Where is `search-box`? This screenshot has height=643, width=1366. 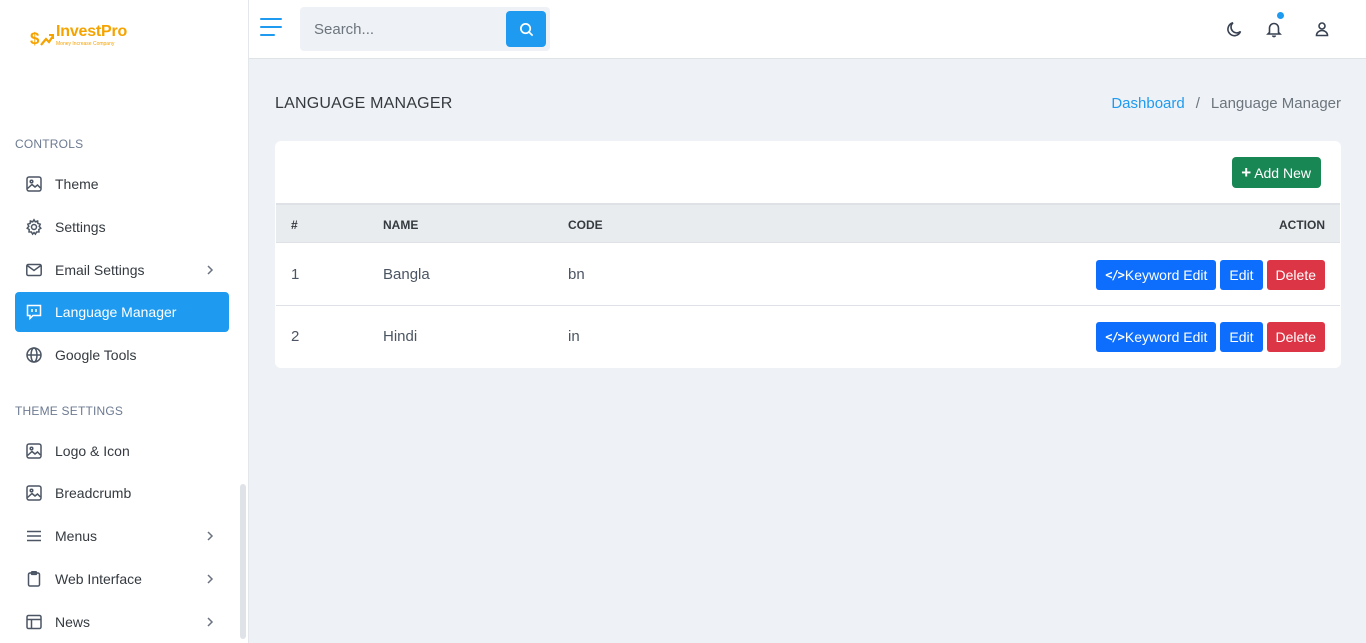 search-box is located at coordinates (425, 29).